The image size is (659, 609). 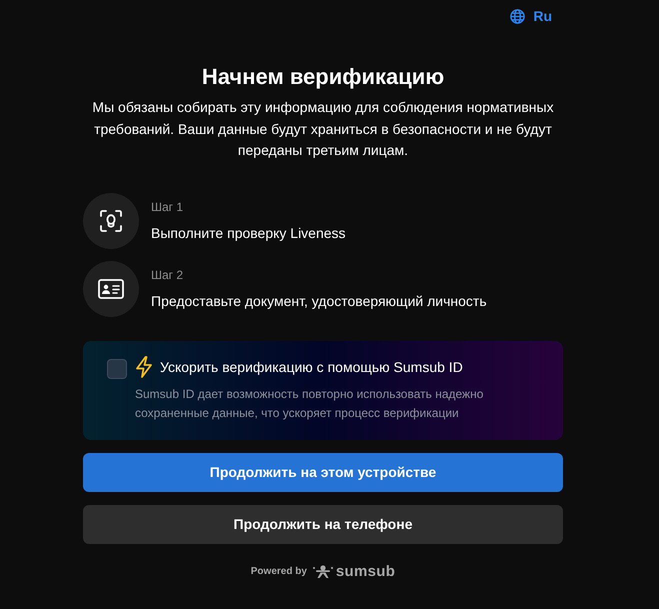 I want to click on step-title: Выполните проверку Liveness, so click(x=248, y=233).